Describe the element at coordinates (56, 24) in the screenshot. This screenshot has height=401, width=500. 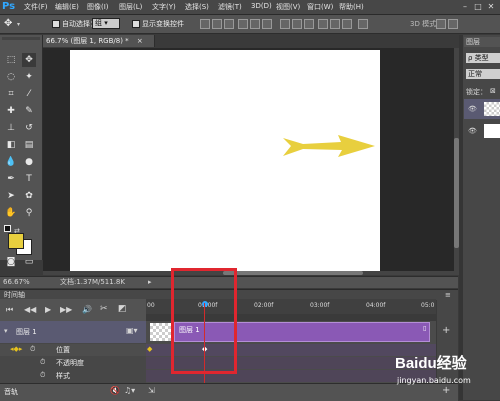
I see `auto-select-checkbox` at that location.